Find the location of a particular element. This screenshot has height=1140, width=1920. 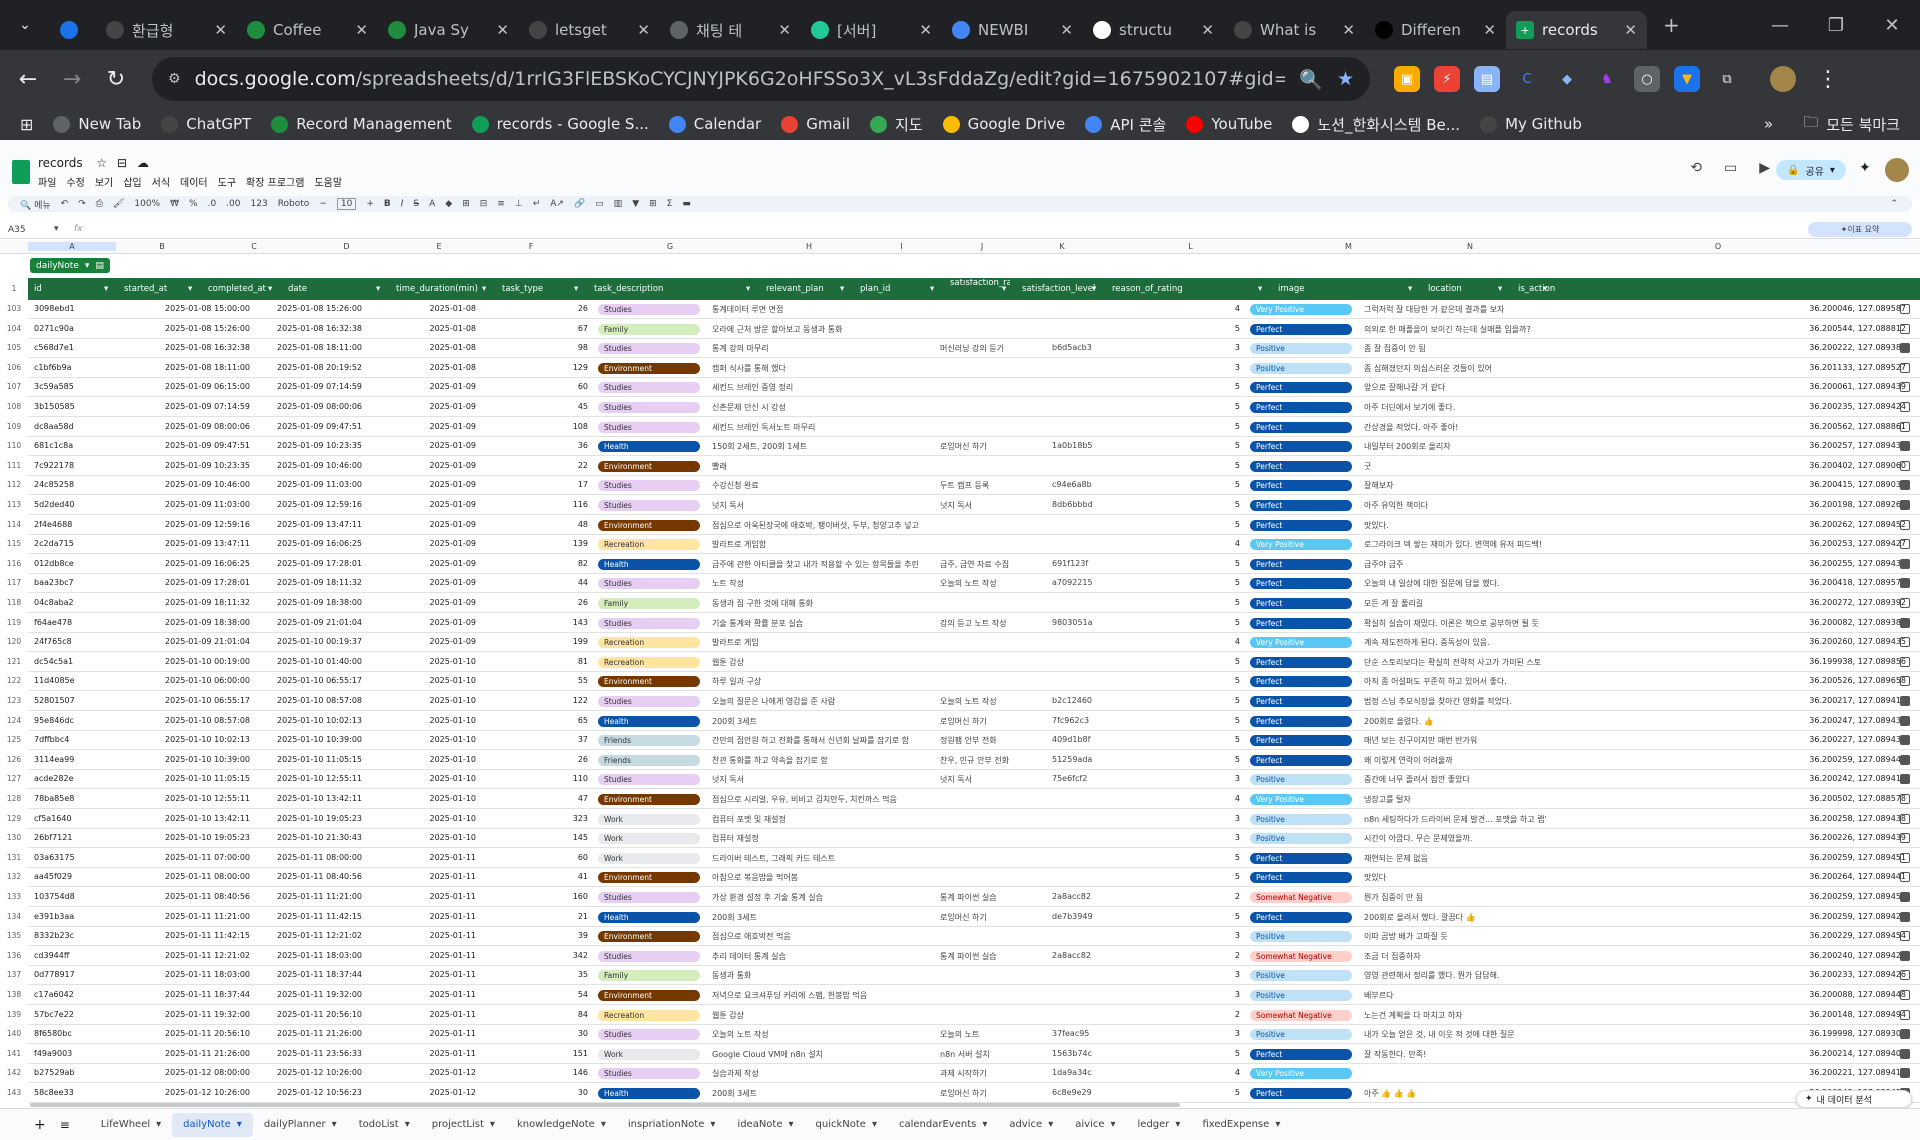

cell-location: 36.200502, 127.088578 is located at coordinates (1827, 798).